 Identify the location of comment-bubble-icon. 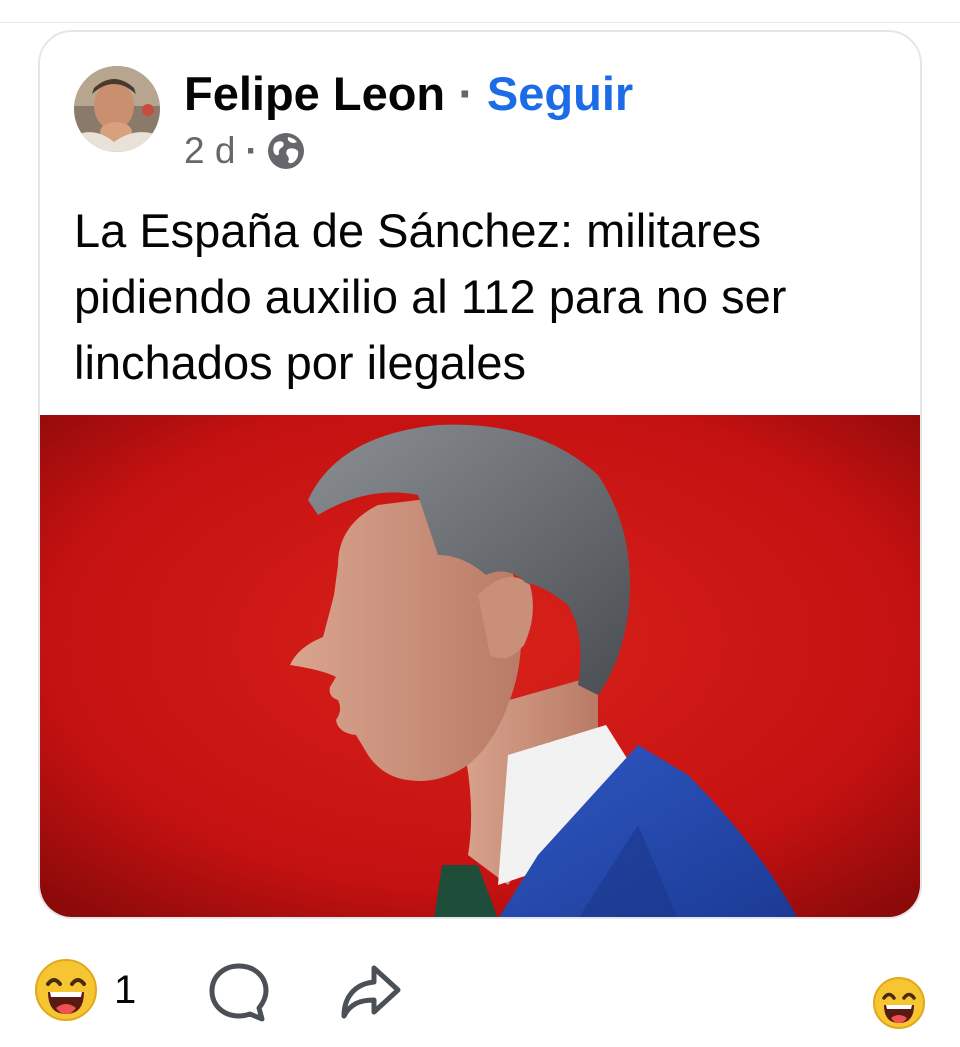
(239, 992).